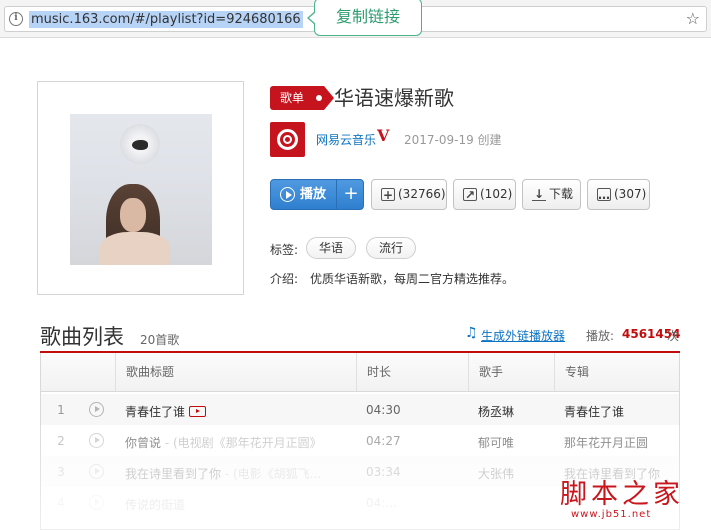 The width and height of the screenshot is (711, 530). What do you see at coordinates (235, 442) in the screenshot?
I see `track-title: 你曾说 - (电视剧《那年花开月正圆》` at bounding box center [235, 442].